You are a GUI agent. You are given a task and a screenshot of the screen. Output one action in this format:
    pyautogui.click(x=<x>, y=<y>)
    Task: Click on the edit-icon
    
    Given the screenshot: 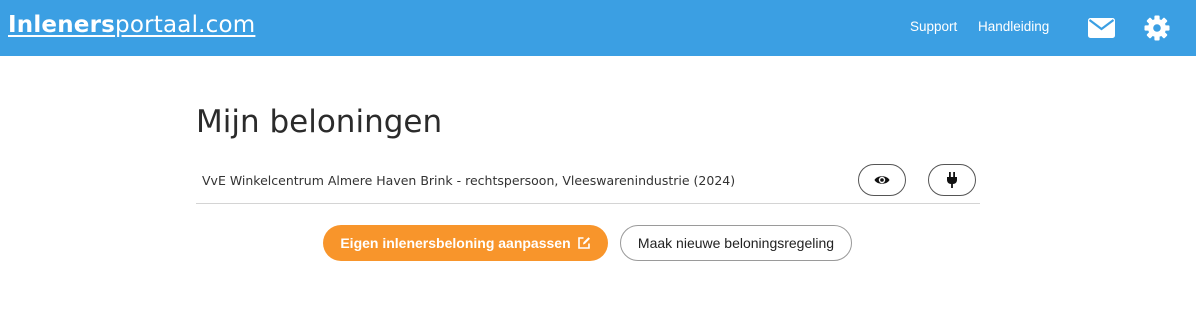 What is the action you would take?
    pyautogui.click(x=583, y=243)
    